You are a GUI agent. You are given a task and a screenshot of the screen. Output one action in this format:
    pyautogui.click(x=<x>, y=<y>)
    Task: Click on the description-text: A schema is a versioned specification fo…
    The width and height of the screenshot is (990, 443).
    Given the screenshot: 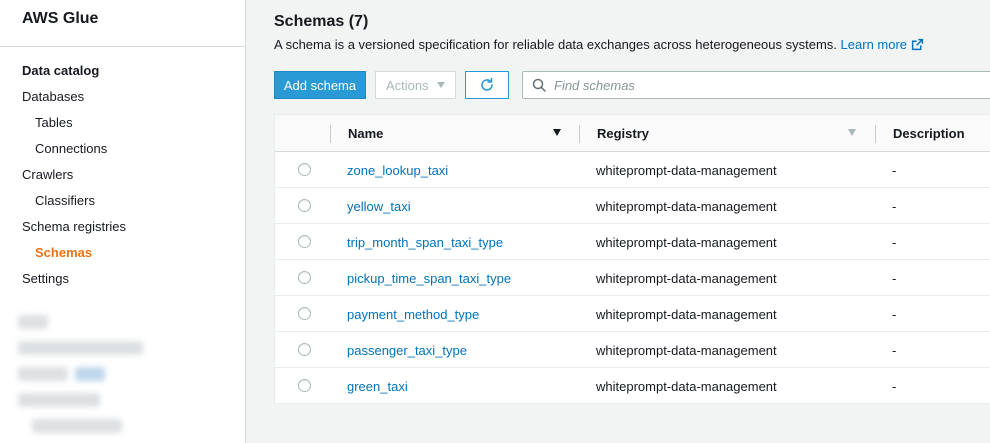 What is the action you would take?
    pyautogui.click(x=555, y=44)
    